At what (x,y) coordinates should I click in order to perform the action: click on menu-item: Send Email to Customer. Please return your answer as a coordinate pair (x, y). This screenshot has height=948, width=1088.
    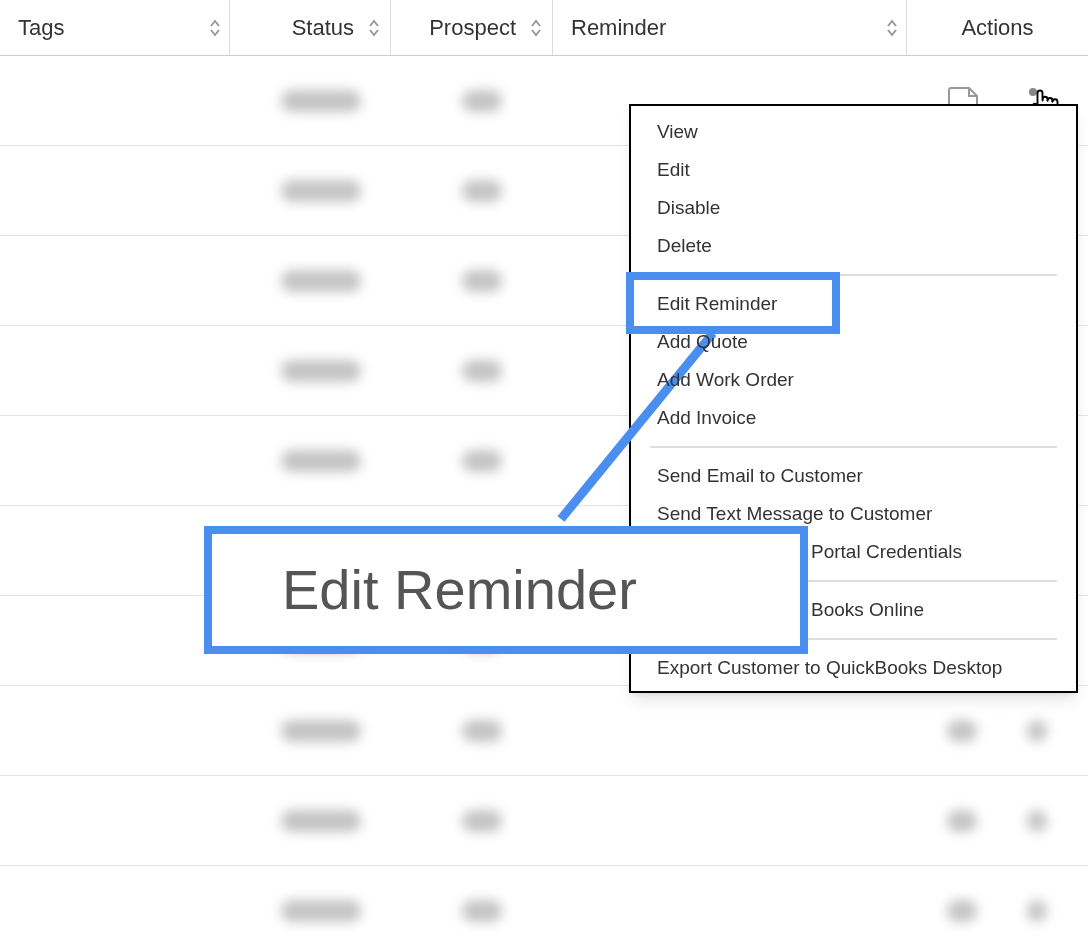
    Looking at the image, I should click on (760, 476).